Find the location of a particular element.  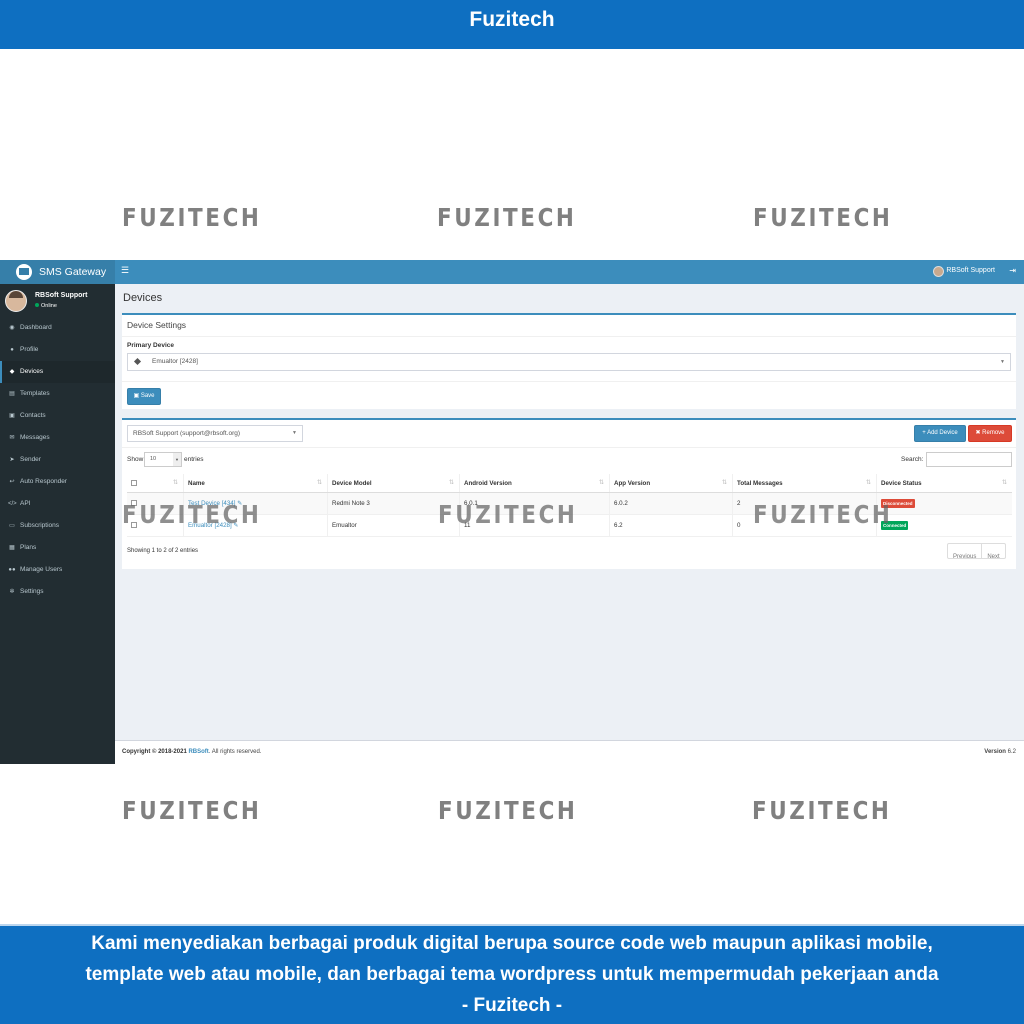

save-button: ▣ Save is located at coordinates (144, 396).